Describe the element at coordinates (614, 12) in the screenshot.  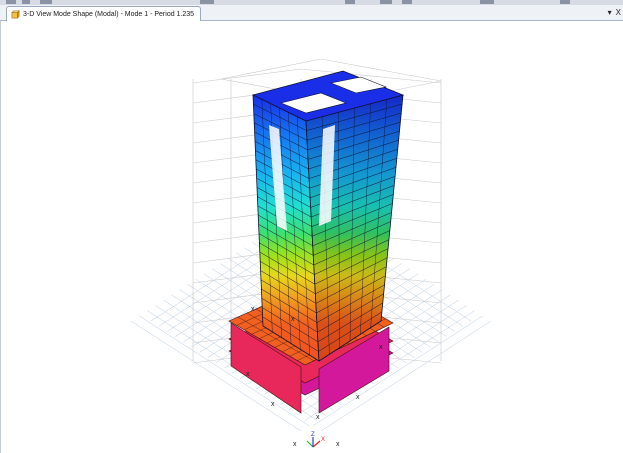
I see `window-controls: ▾ X` at that location.